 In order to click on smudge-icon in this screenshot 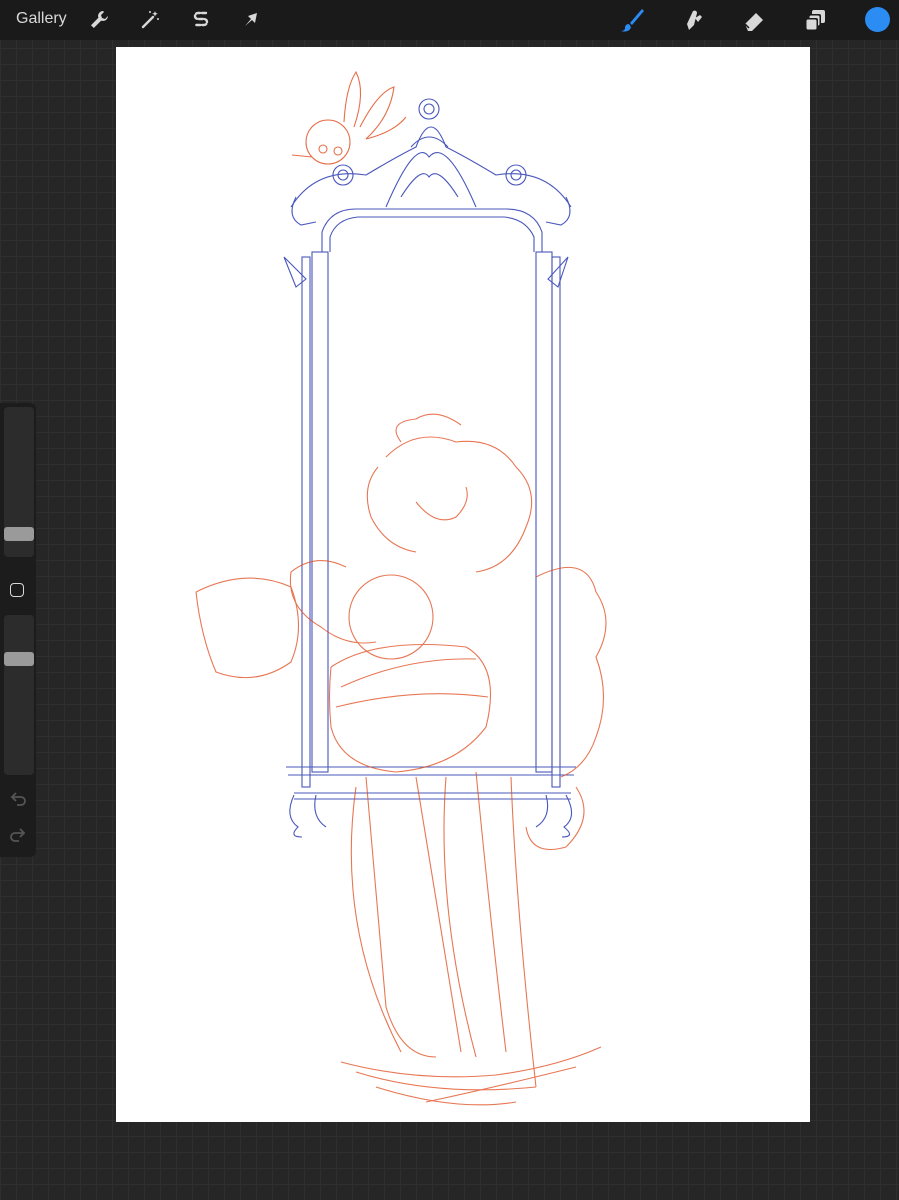, I will do `click(693, 20)`.